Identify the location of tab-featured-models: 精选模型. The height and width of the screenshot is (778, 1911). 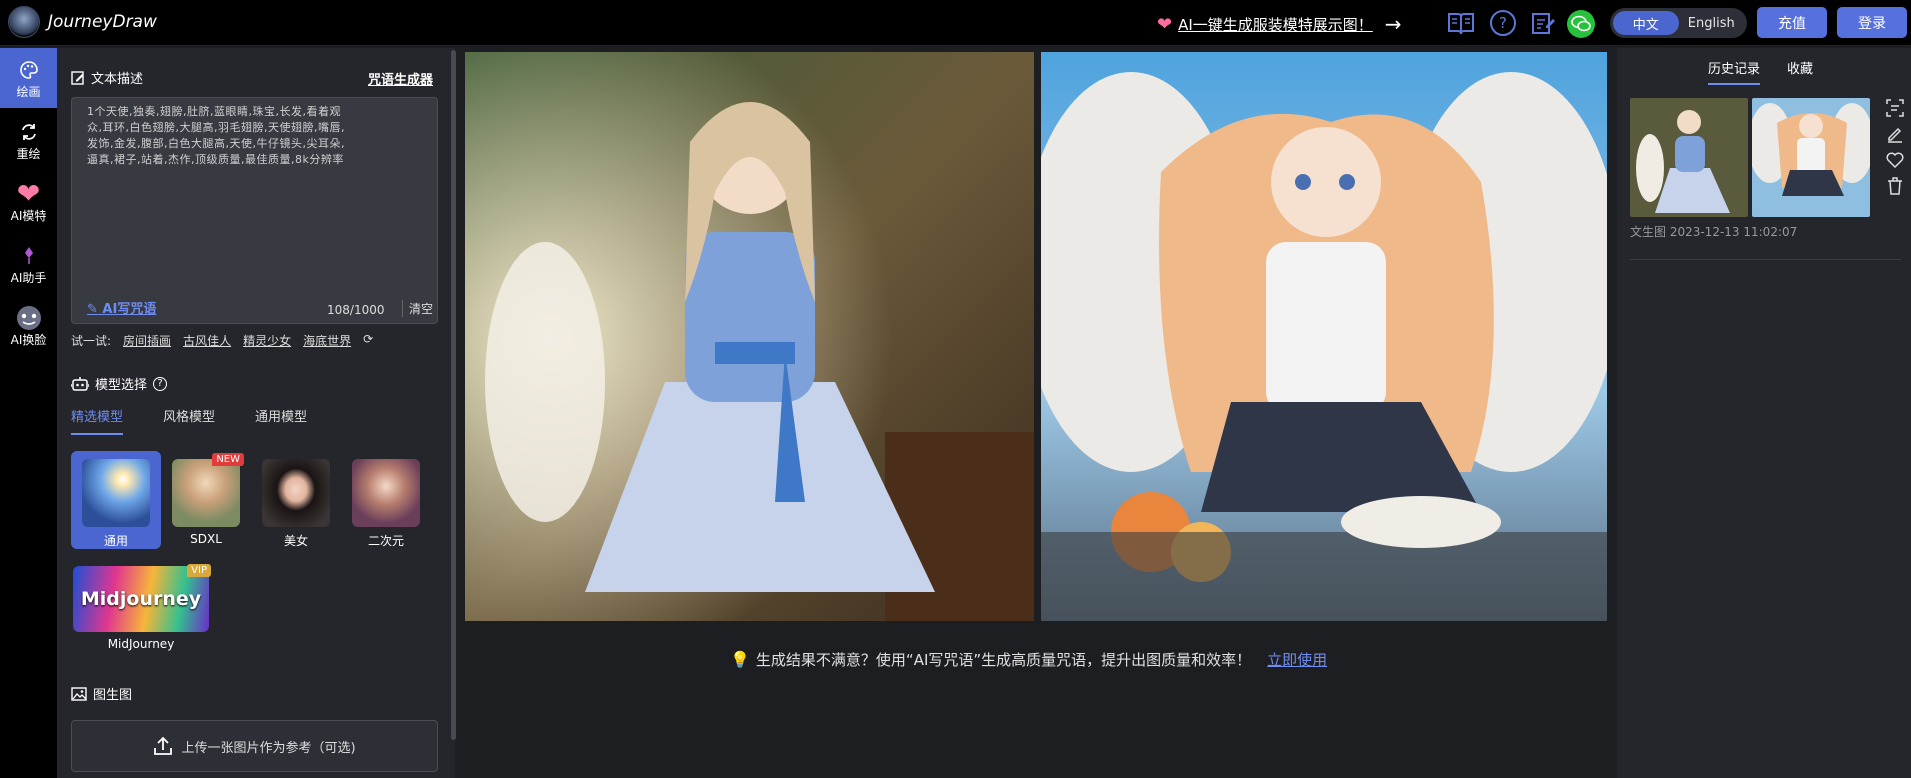
(97, 420).